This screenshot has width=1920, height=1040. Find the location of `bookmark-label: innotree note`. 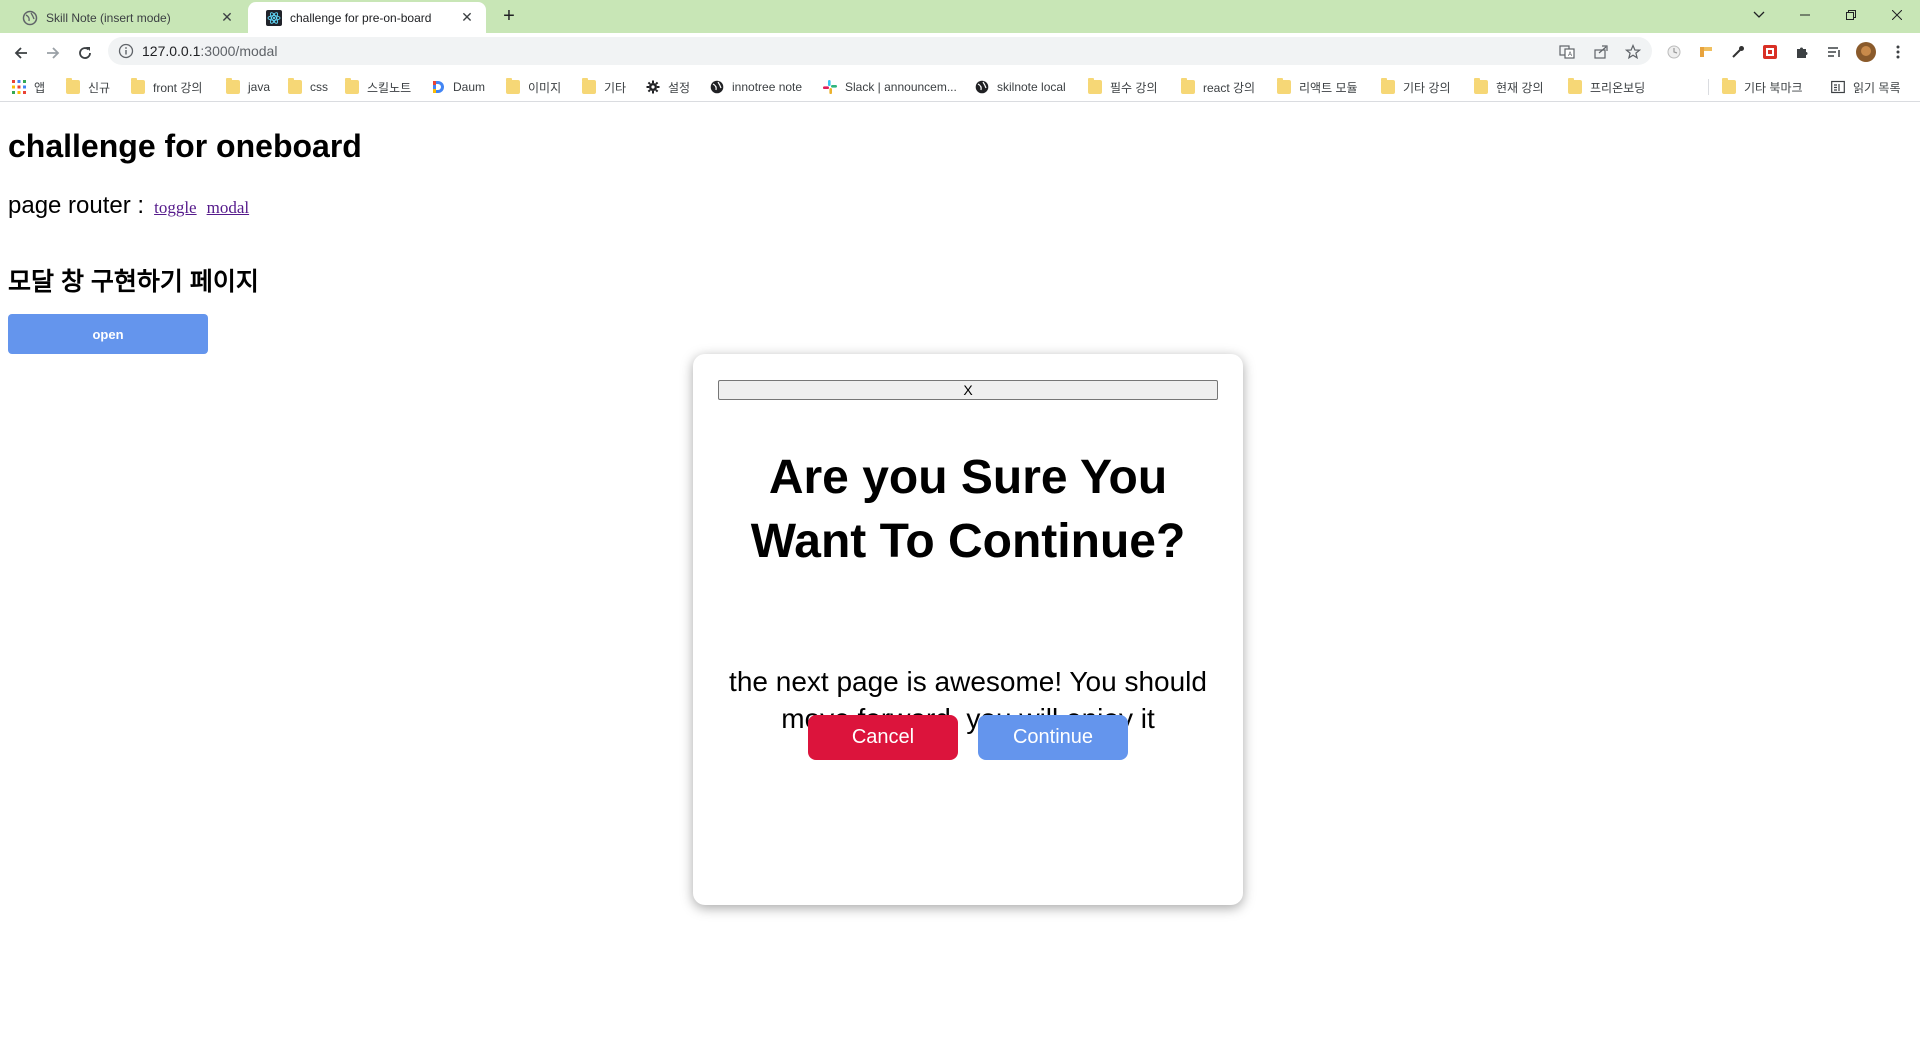

bookmark-label: innotree note is located at coordinates (767, 87).